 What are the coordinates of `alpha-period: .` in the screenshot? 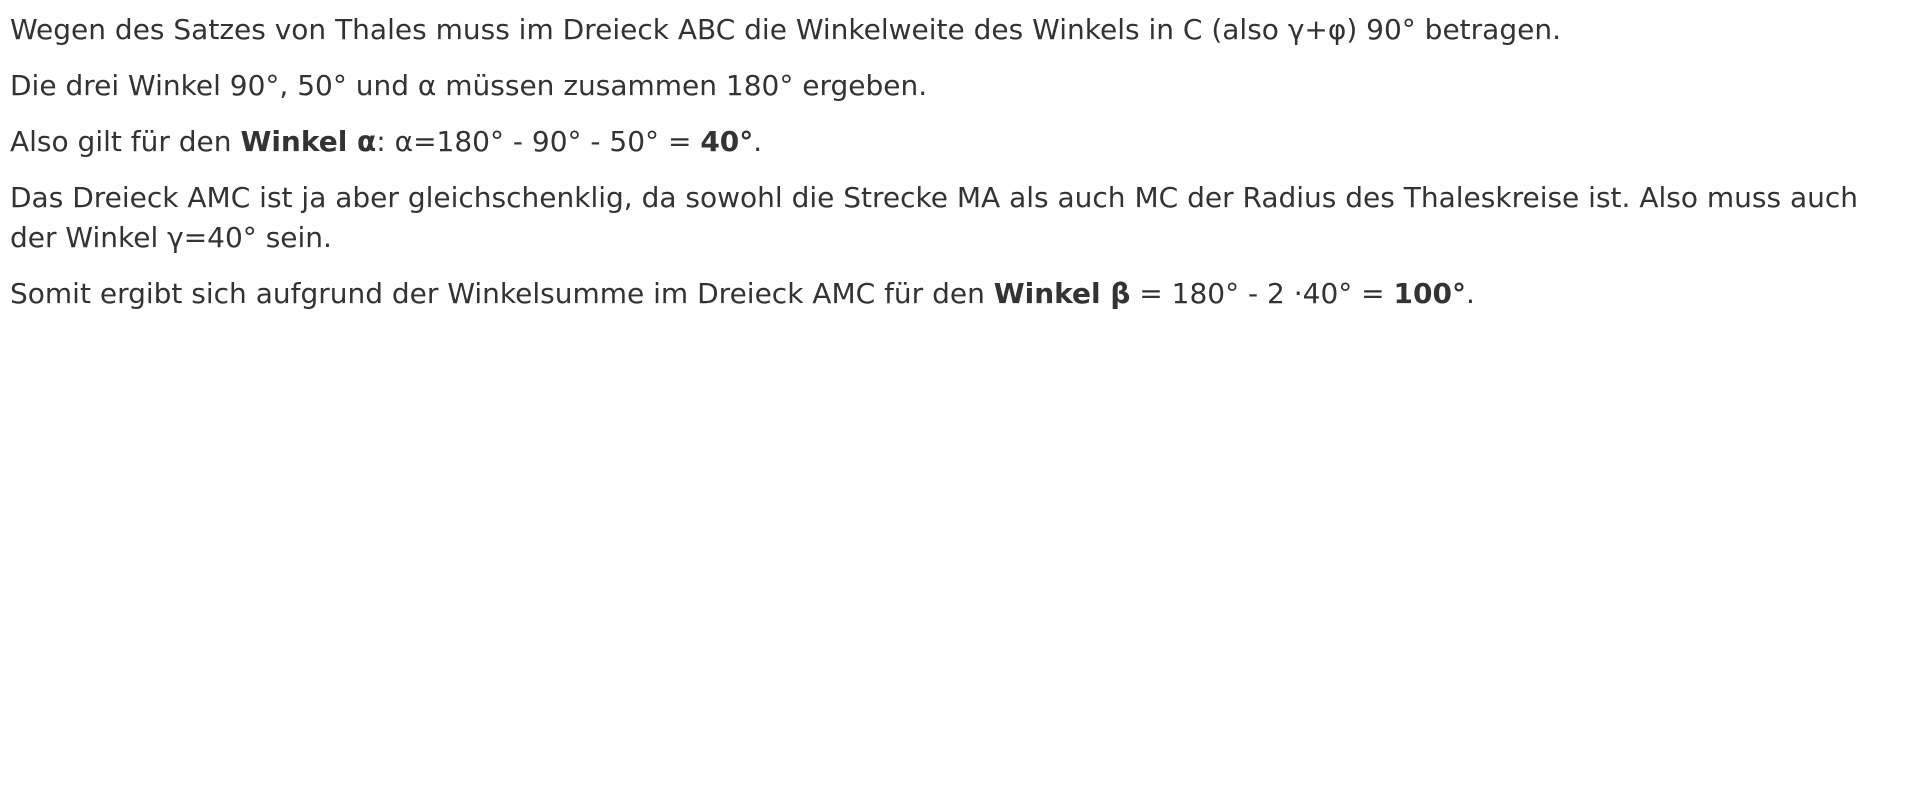 It's located at (758, 141).